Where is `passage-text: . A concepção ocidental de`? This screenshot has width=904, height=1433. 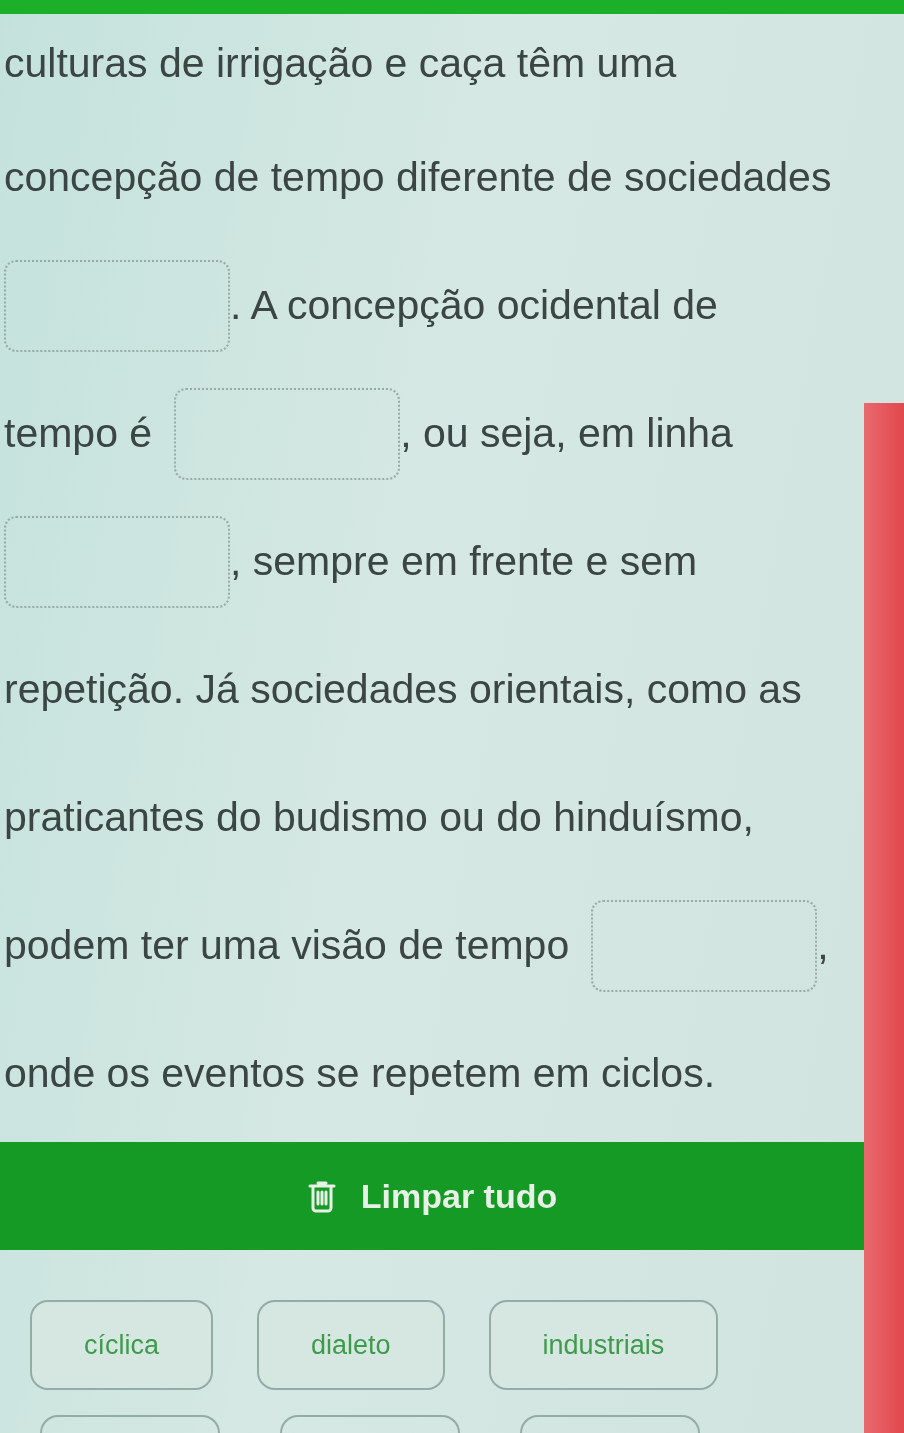
passage-text: . A concepção ocidental de is located at coordinates (474, 306).